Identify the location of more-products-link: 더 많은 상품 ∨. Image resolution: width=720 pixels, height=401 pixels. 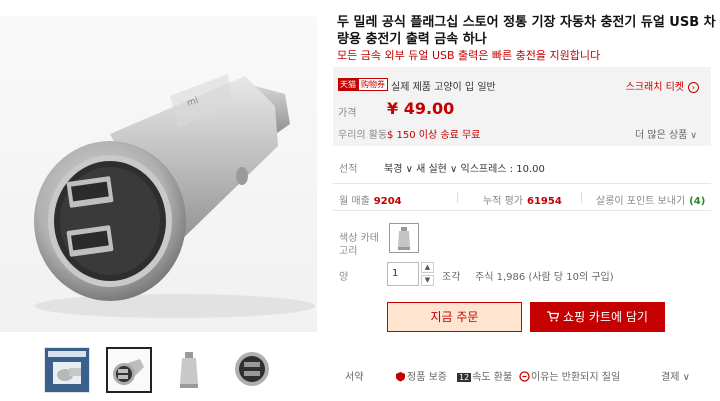
(666, 133).